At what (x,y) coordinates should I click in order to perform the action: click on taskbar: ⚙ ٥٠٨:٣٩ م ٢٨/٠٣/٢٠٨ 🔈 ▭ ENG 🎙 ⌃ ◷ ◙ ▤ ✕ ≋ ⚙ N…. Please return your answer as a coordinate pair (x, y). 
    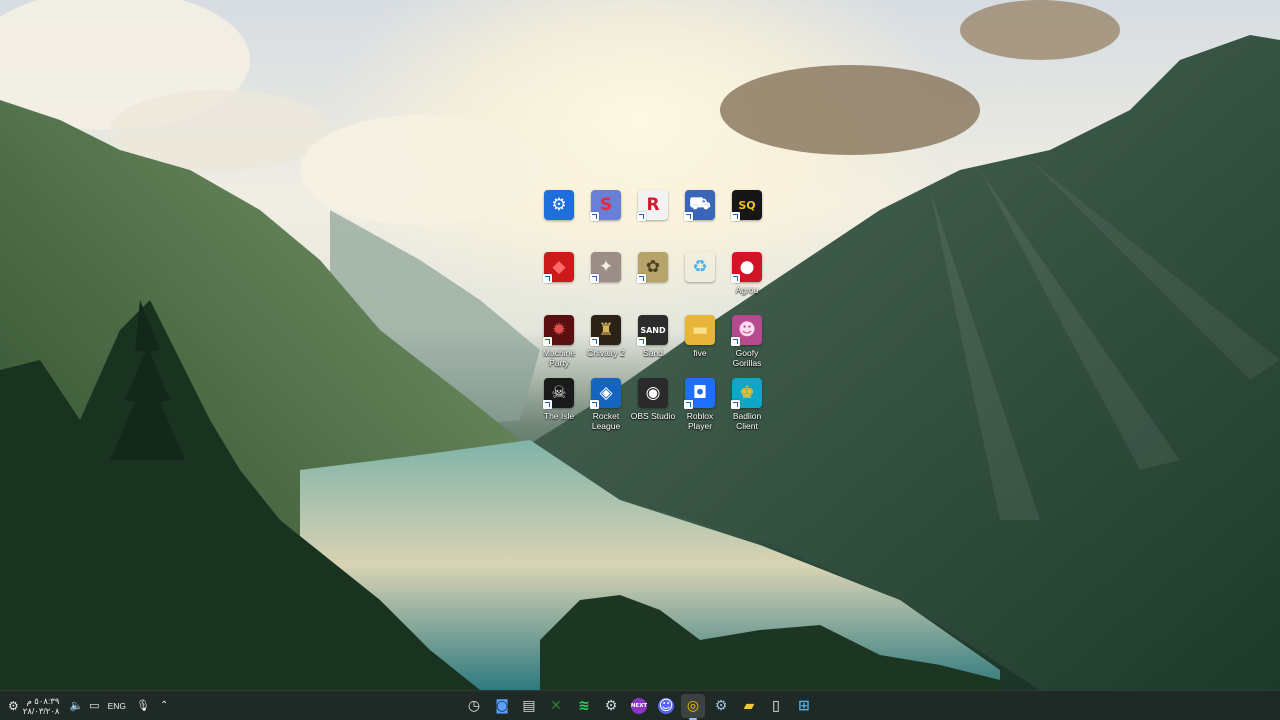
    Looking at the image, I should click on (640, 705).